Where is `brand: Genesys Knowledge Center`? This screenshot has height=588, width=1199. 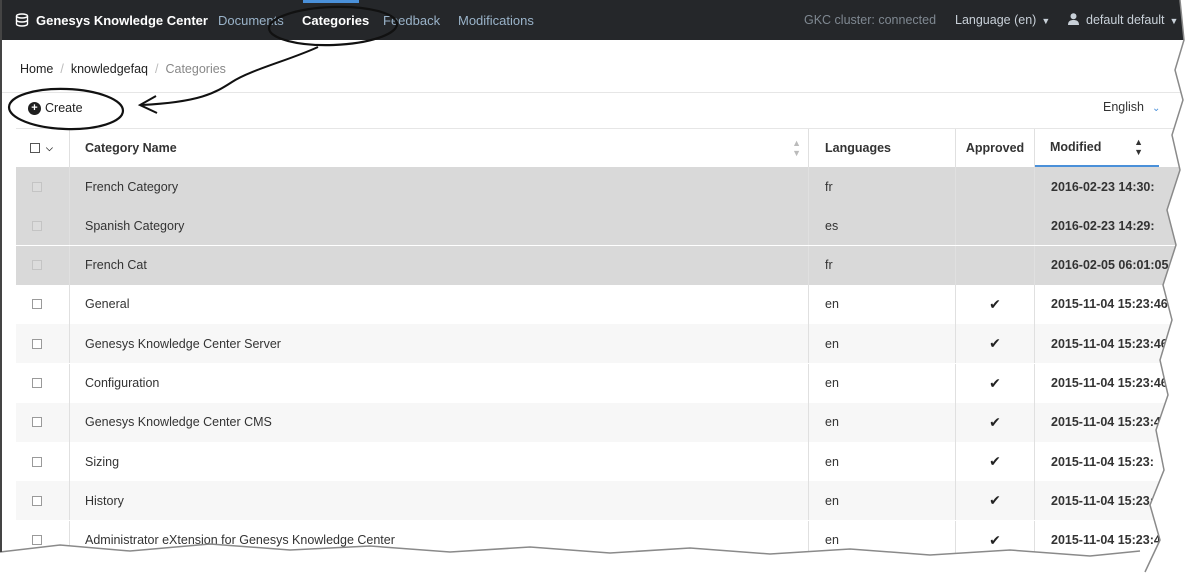 brand: Genesys Knowledge Center is located at coordinates (111, 20).